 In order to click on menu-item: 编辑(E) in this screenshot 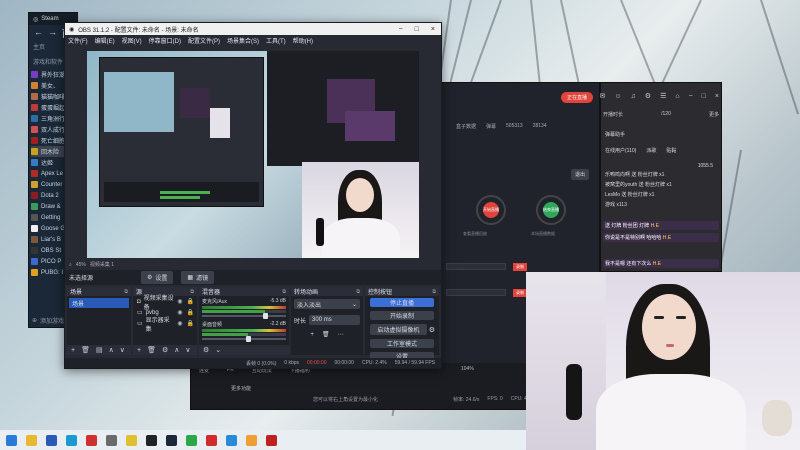, I will do `click(105, 40)`.